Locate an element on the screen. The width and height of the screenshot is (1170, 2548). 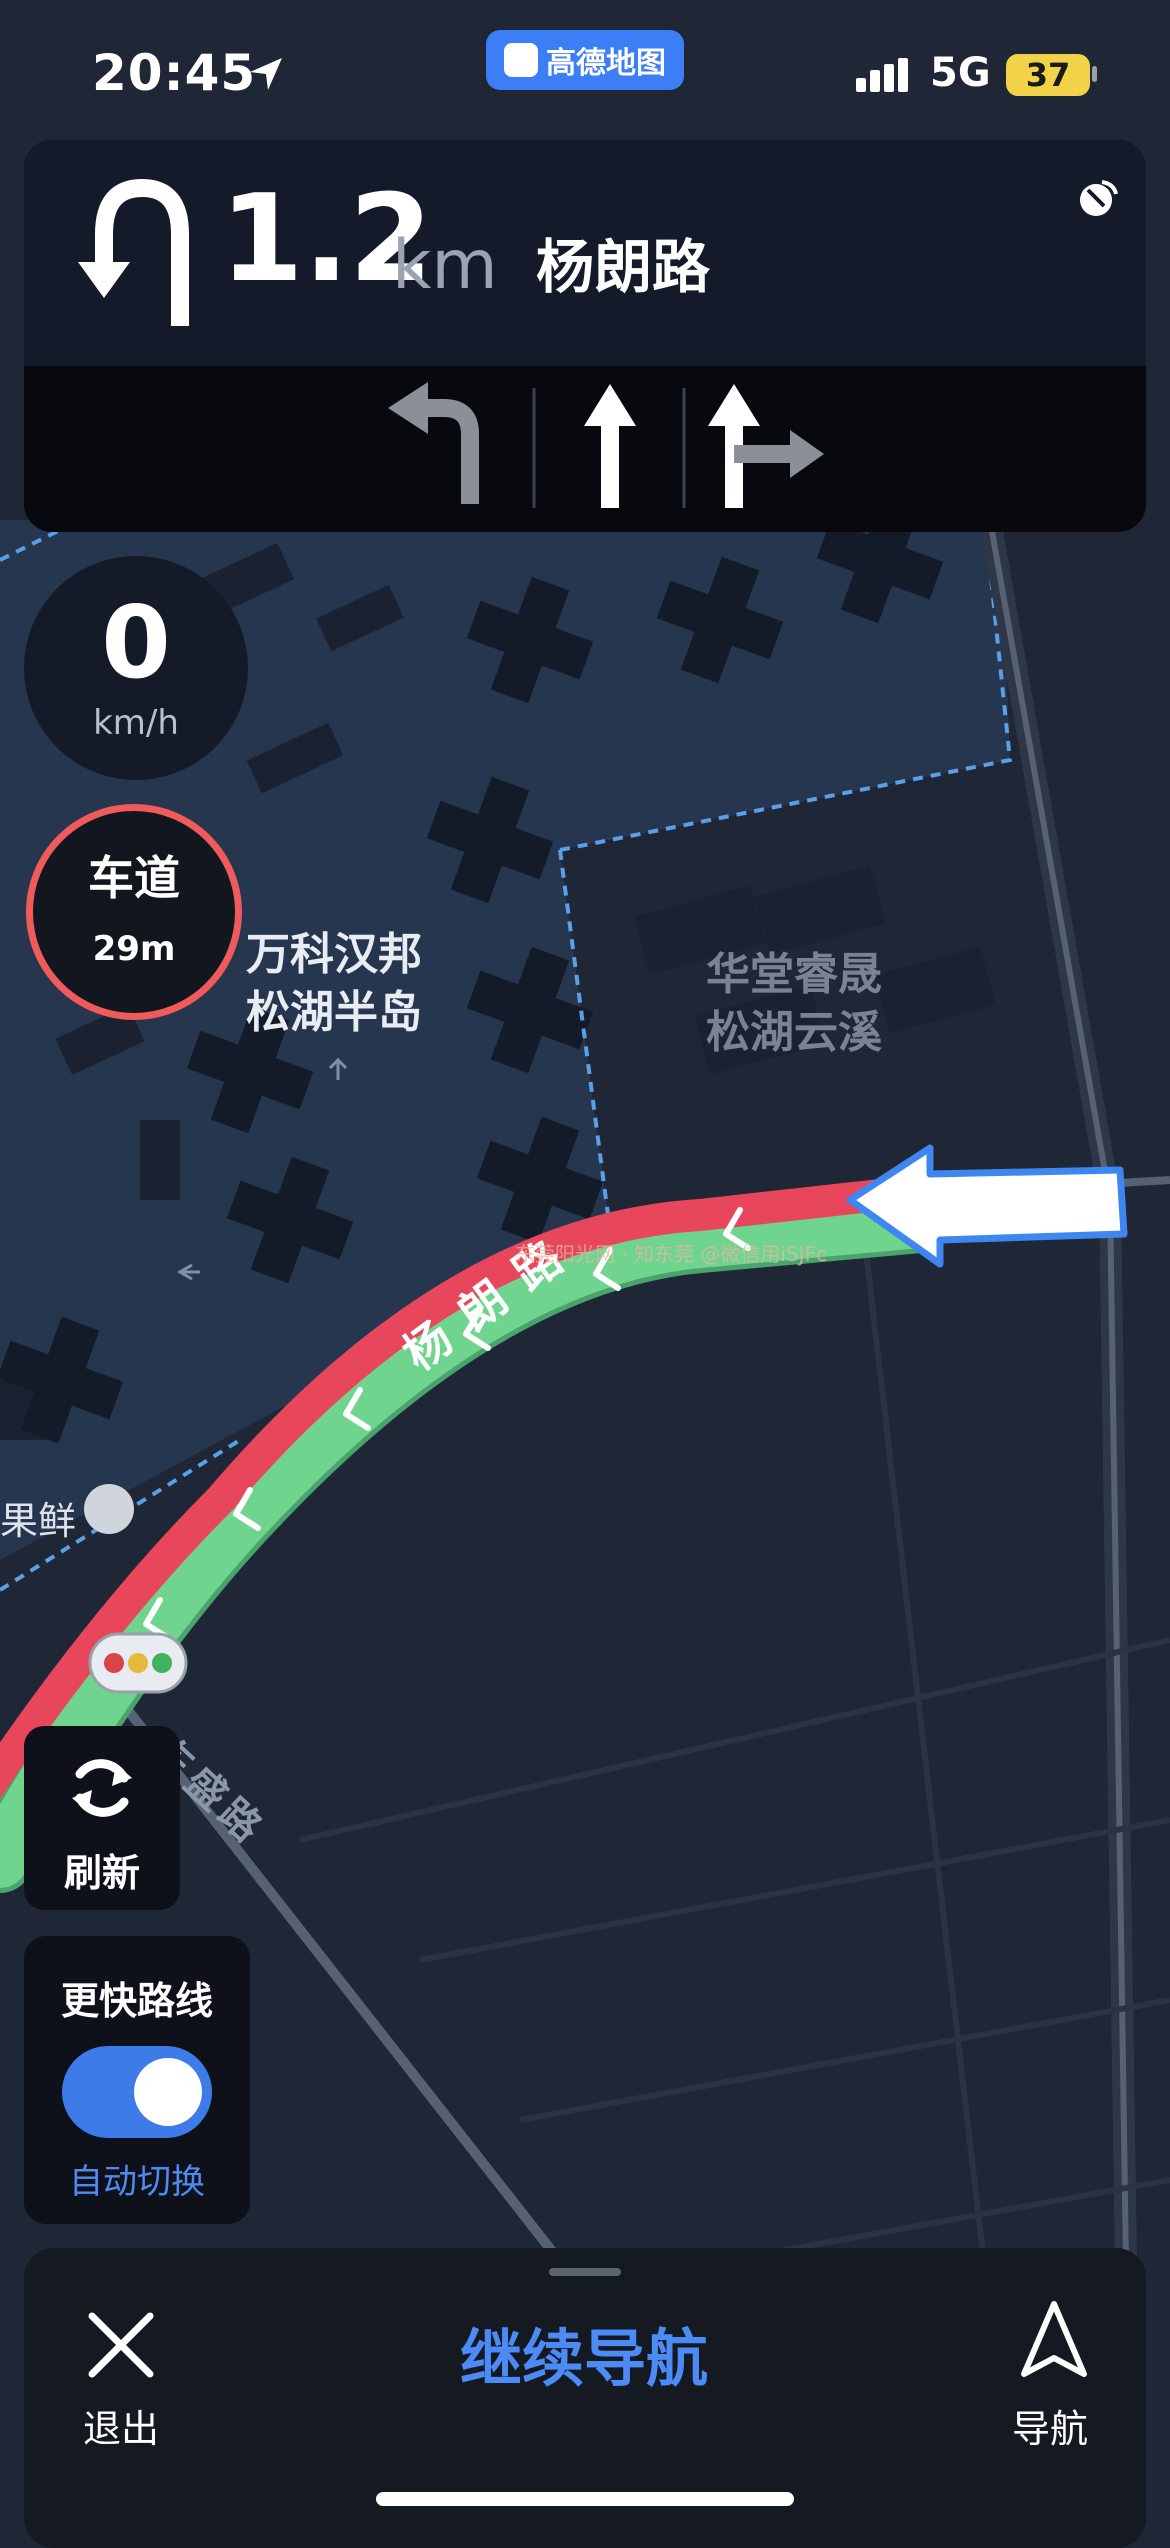
drag-handle is located at coordinates (585, 2272).